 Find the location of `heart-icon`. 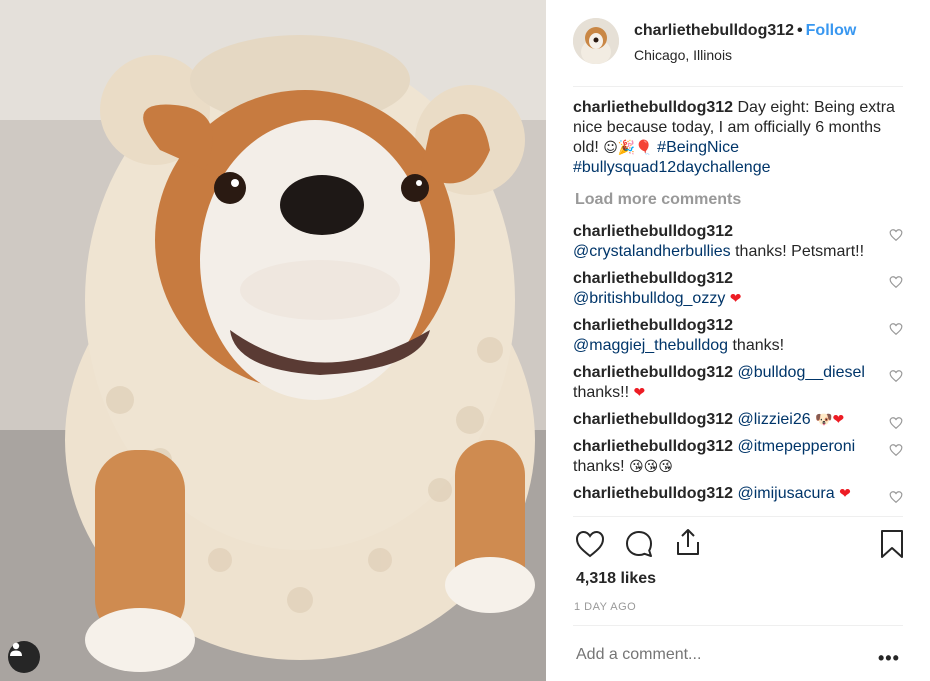

heart-icon is located at coordinates (590, 544).